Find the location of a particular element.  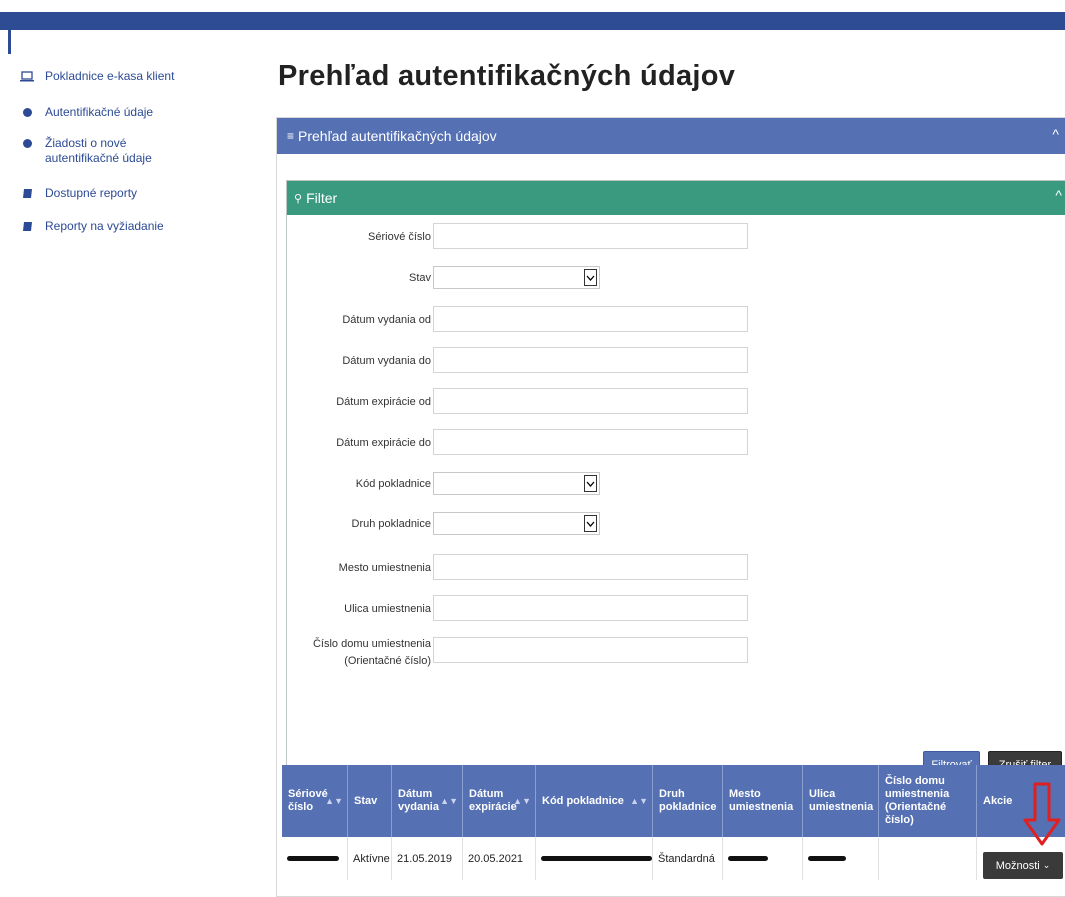

header-text: Ulica umiestnenia is located at coordinates (841, 801).